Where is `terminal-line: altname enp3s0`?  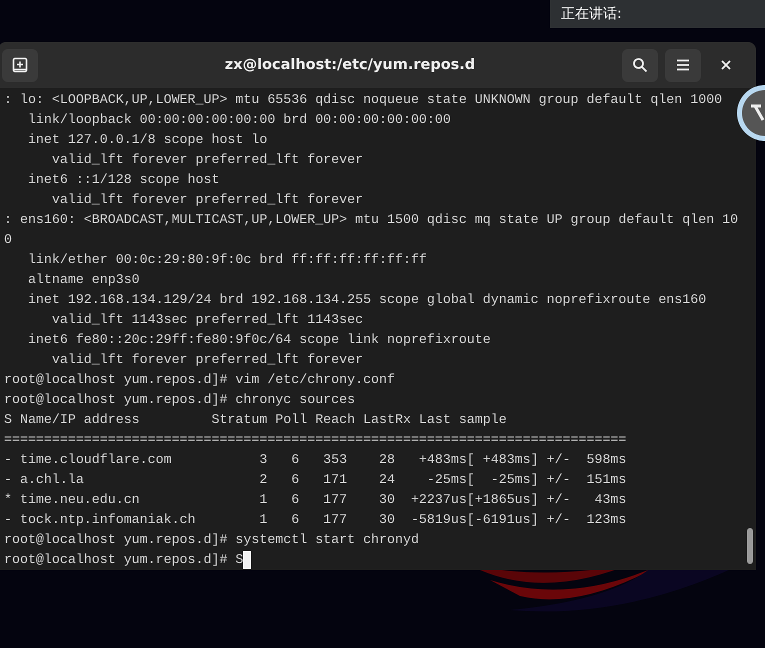 terminal-line: altname enp3s0 is located at coordinates (83, 280).